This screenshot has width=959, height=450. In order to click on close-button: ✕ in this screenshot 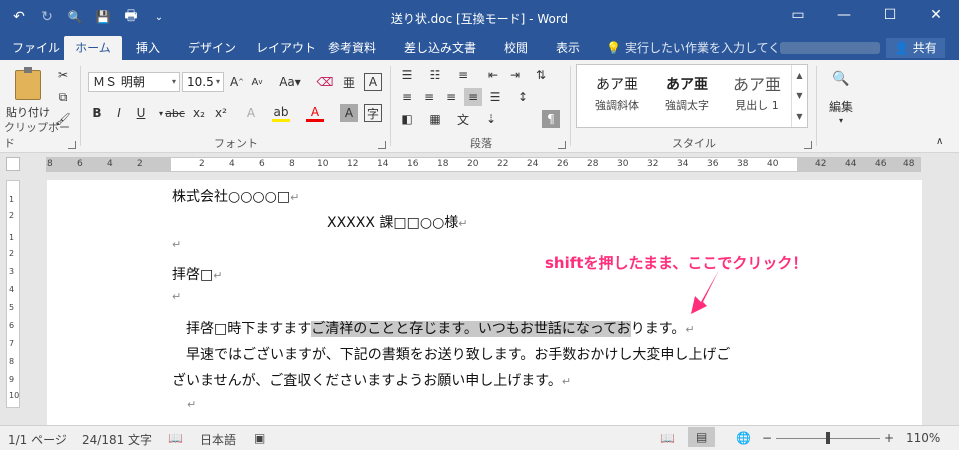, I will do `click(936, 15)`.